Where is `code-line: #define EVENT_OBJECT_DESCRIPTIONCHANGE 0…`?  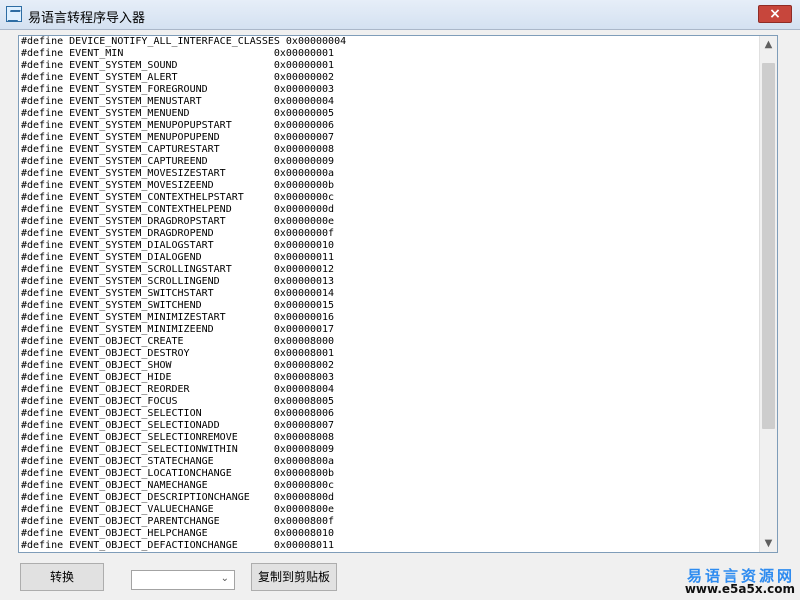
code-line: #define EVENT_OBJECT_DESCRIPTIONCHANGE 0… is located at coordinates (388, 498).